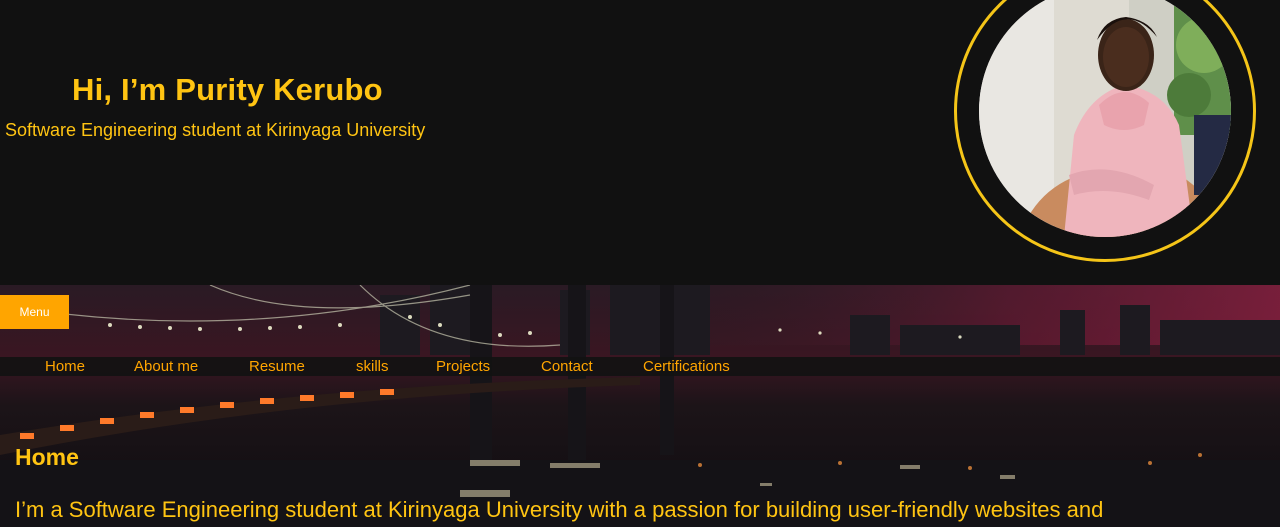  Describe the element at coordinates (463, 366) in the screenshot. I see `nav-link-projects: Projects` at that location.